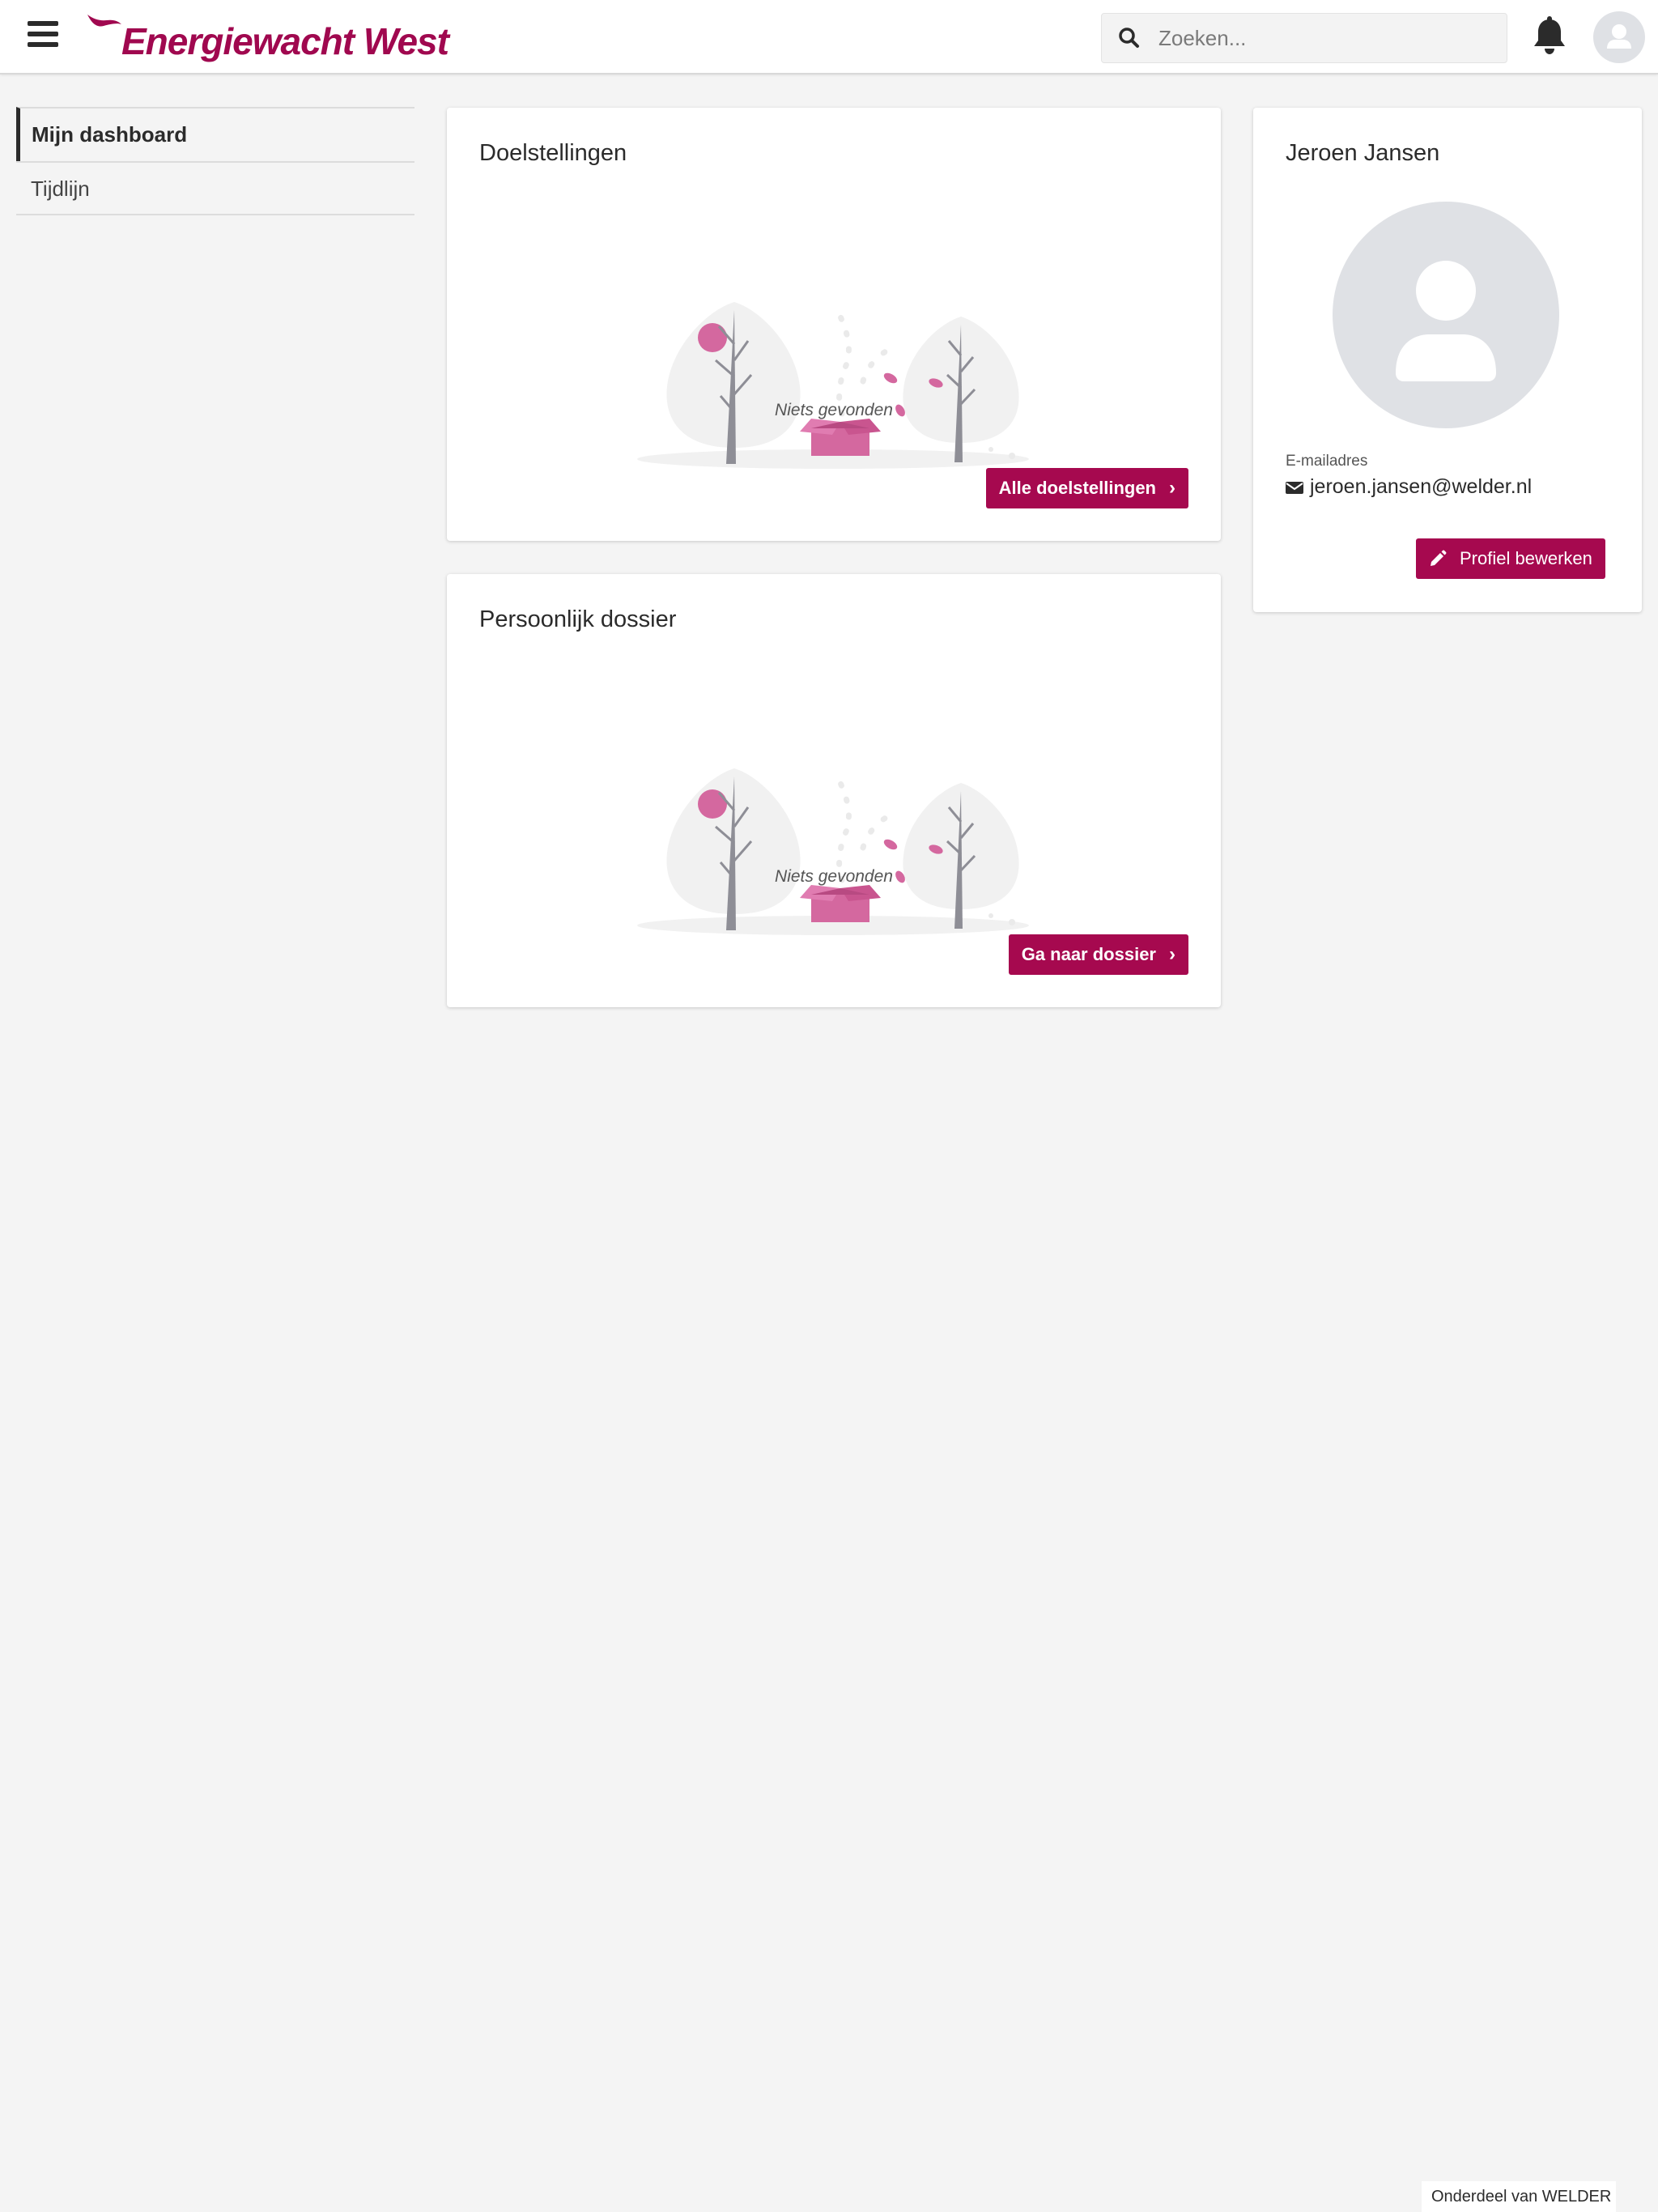 The image size is (1658, 2212). I want to click on sidebar: Mijn dashboard Tijdlijn, so click(215, 161).